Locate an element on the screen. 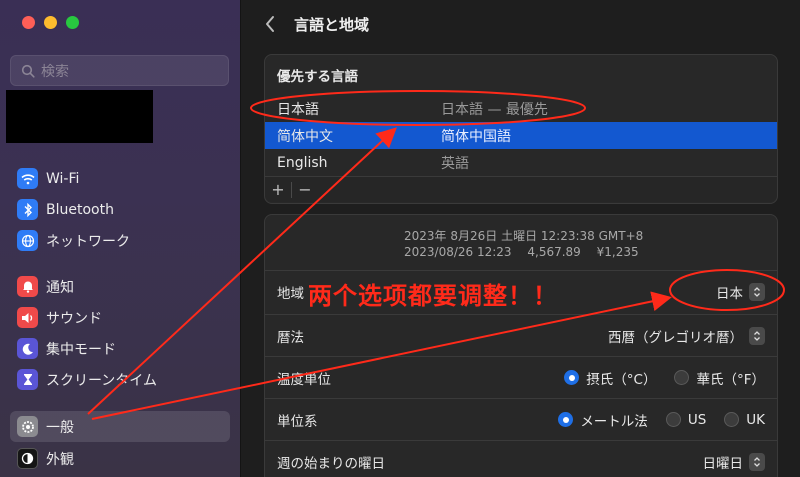  format-preview-date: 2023年 8月26日 土曜日 12:23:38 GMT+8 is located at coordinates (524, 236).